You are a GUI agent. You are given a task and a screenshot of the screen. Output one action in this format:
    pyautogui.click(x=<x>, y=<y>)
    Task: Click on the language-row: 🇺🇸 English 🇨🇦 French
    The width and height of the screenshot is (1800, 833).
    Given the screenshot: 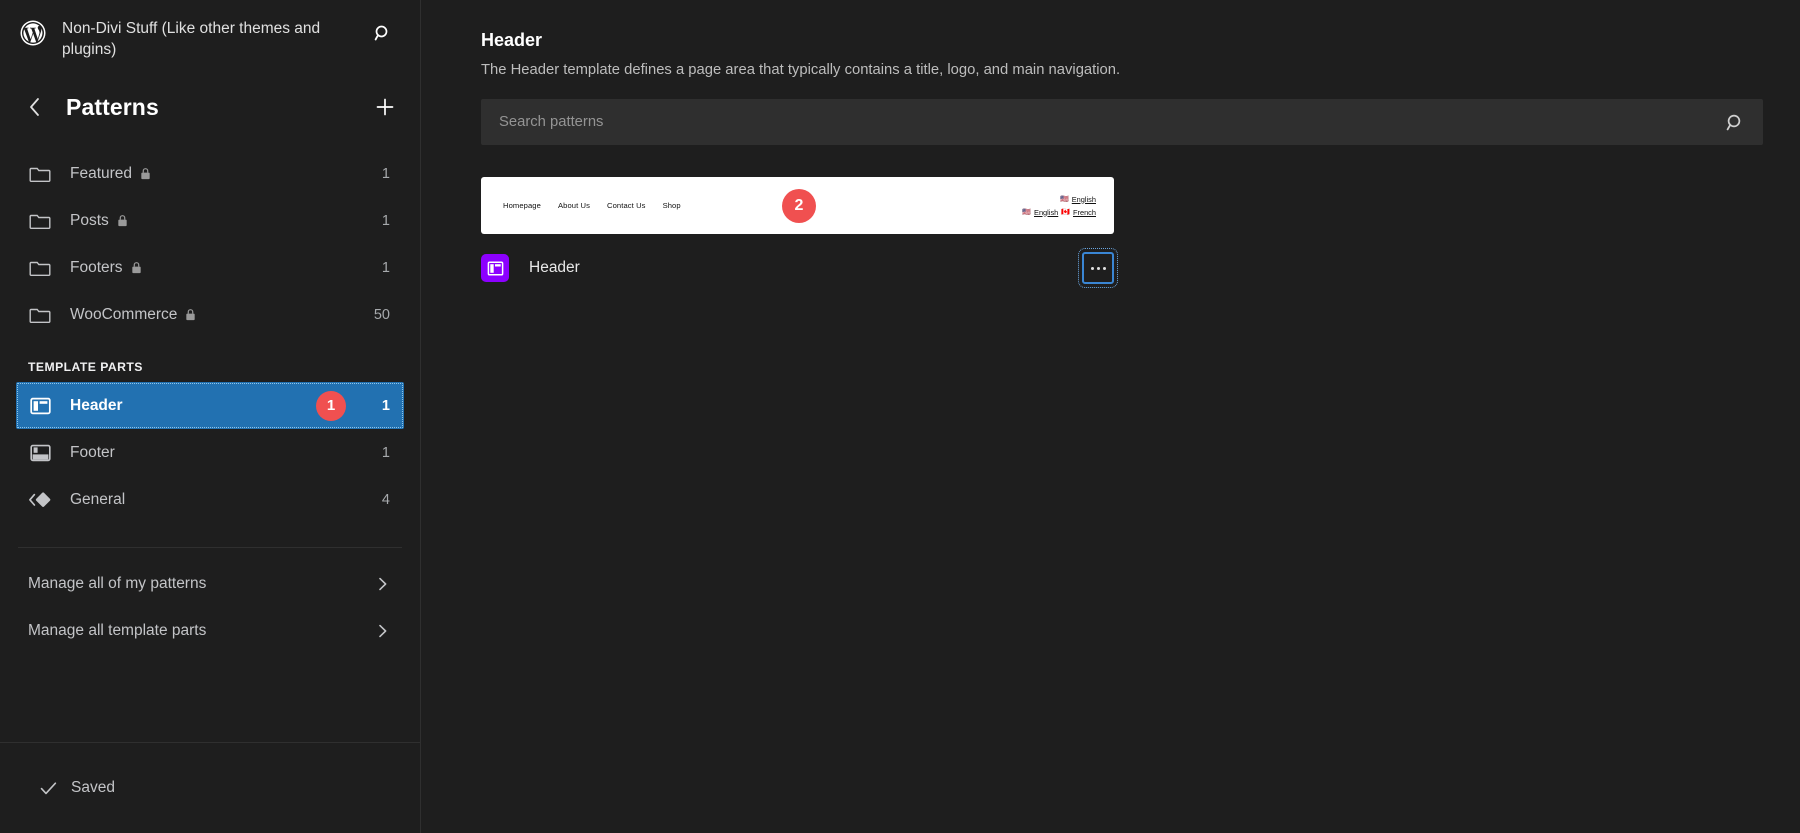 What is the action you would take?
    pyautogui.click(x=1059, y=212)
    